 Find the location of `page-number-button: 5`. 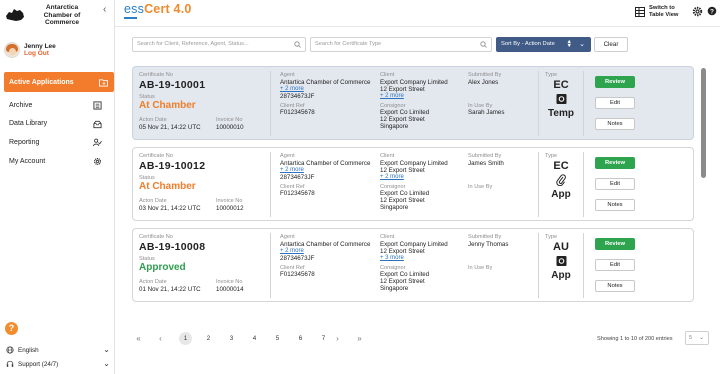

page-number-button: 5 is located at coordinates (277, 338).